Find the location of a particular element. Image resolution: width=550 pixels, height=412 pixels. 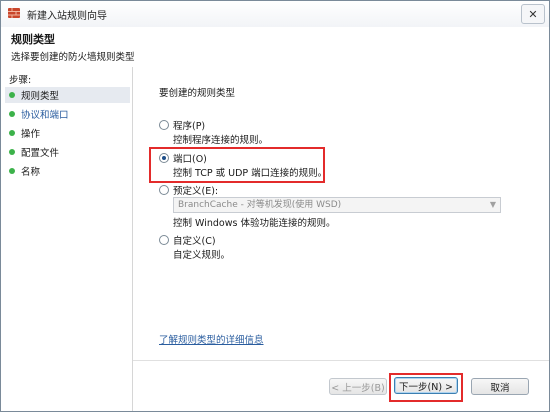

program-radio is located at coordinates (164, 125).